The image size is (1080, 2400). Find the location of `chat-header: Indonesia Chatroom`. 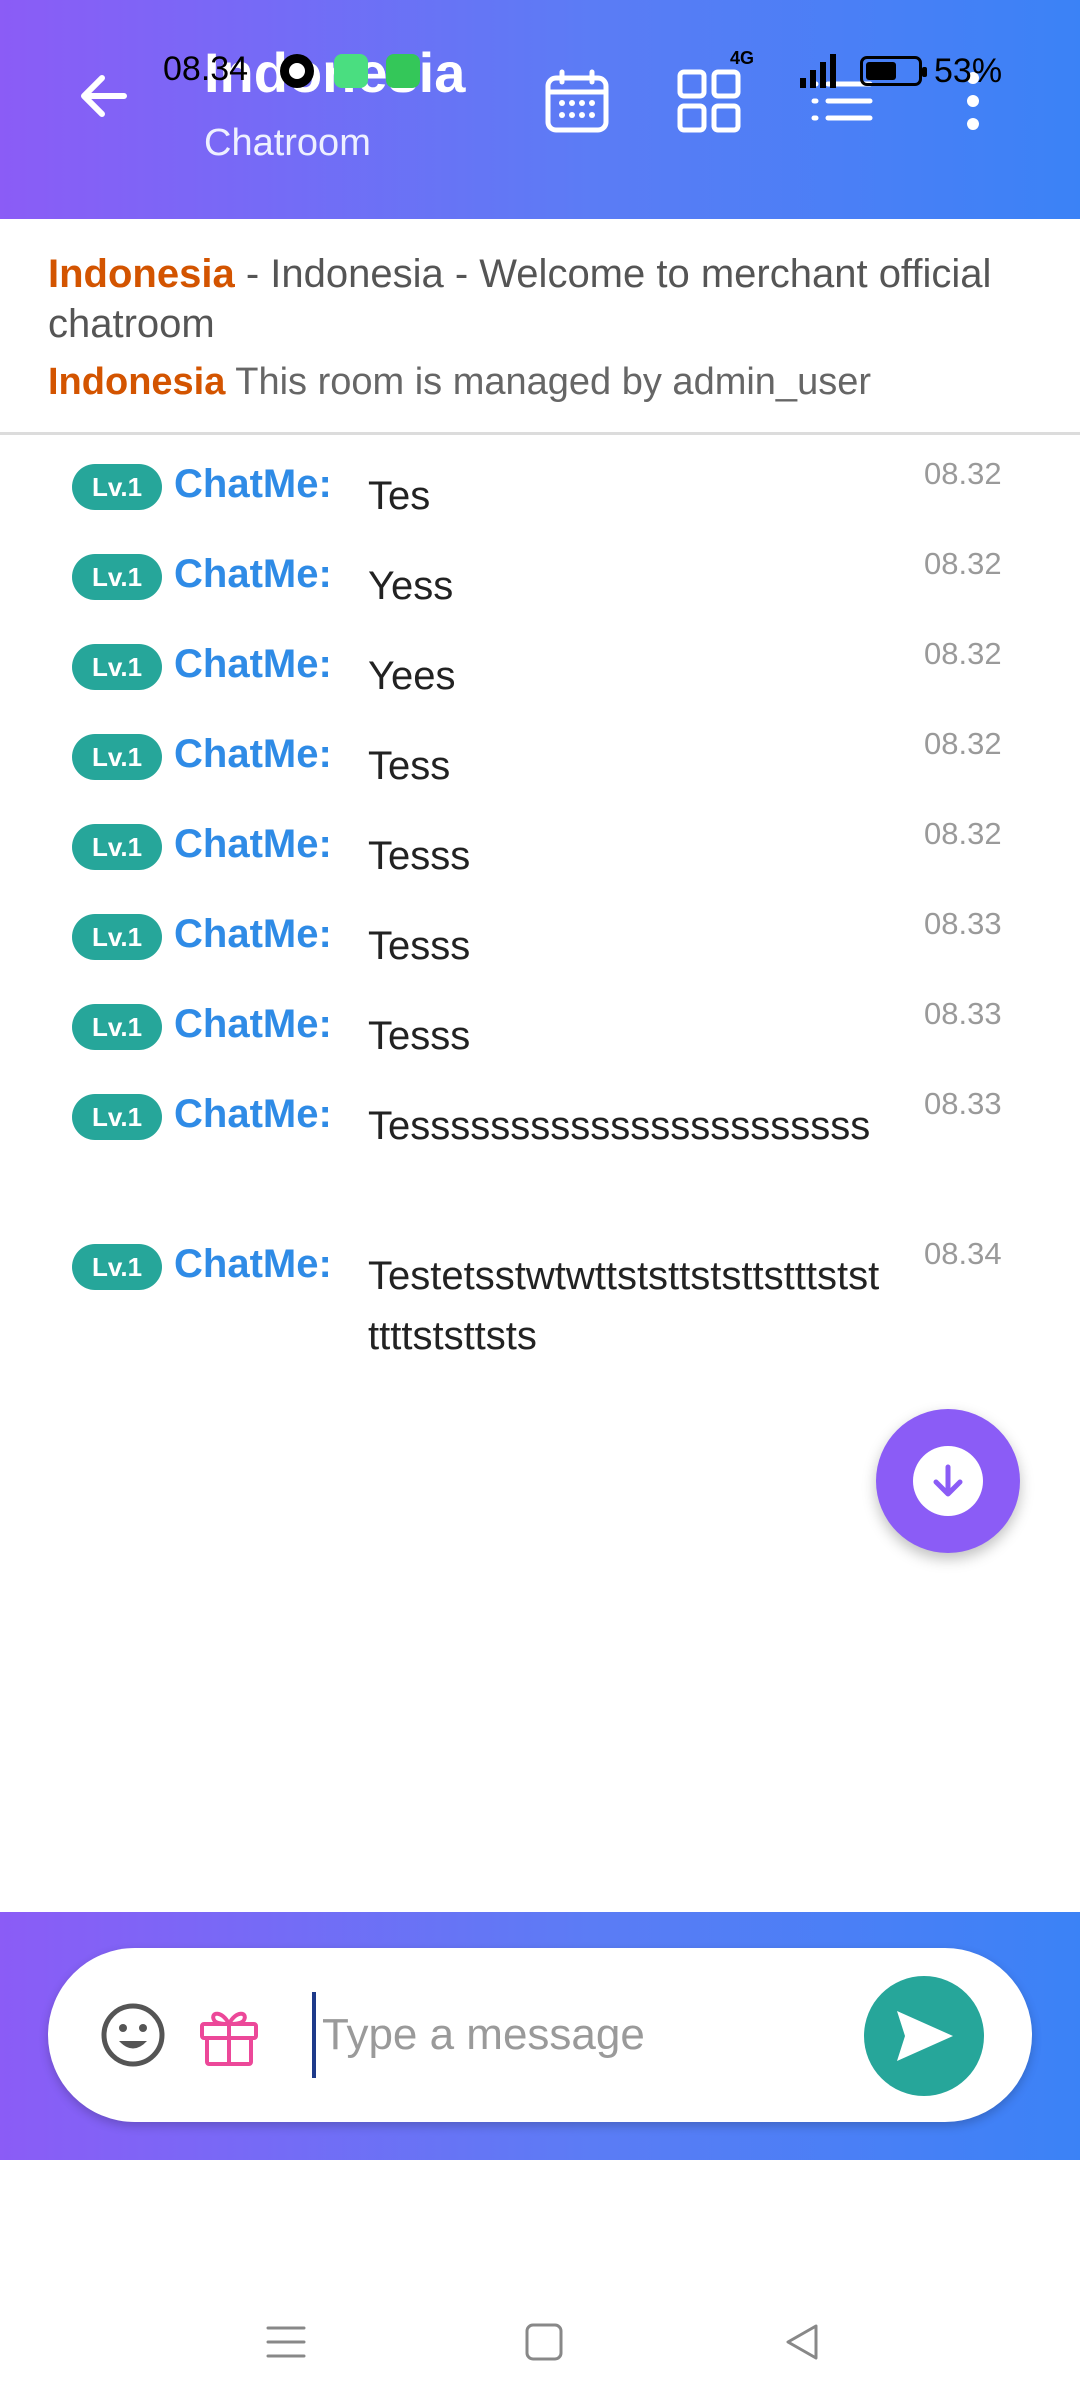

chat-header: Indonesia Chatroom is located at coordinates (540, 109).